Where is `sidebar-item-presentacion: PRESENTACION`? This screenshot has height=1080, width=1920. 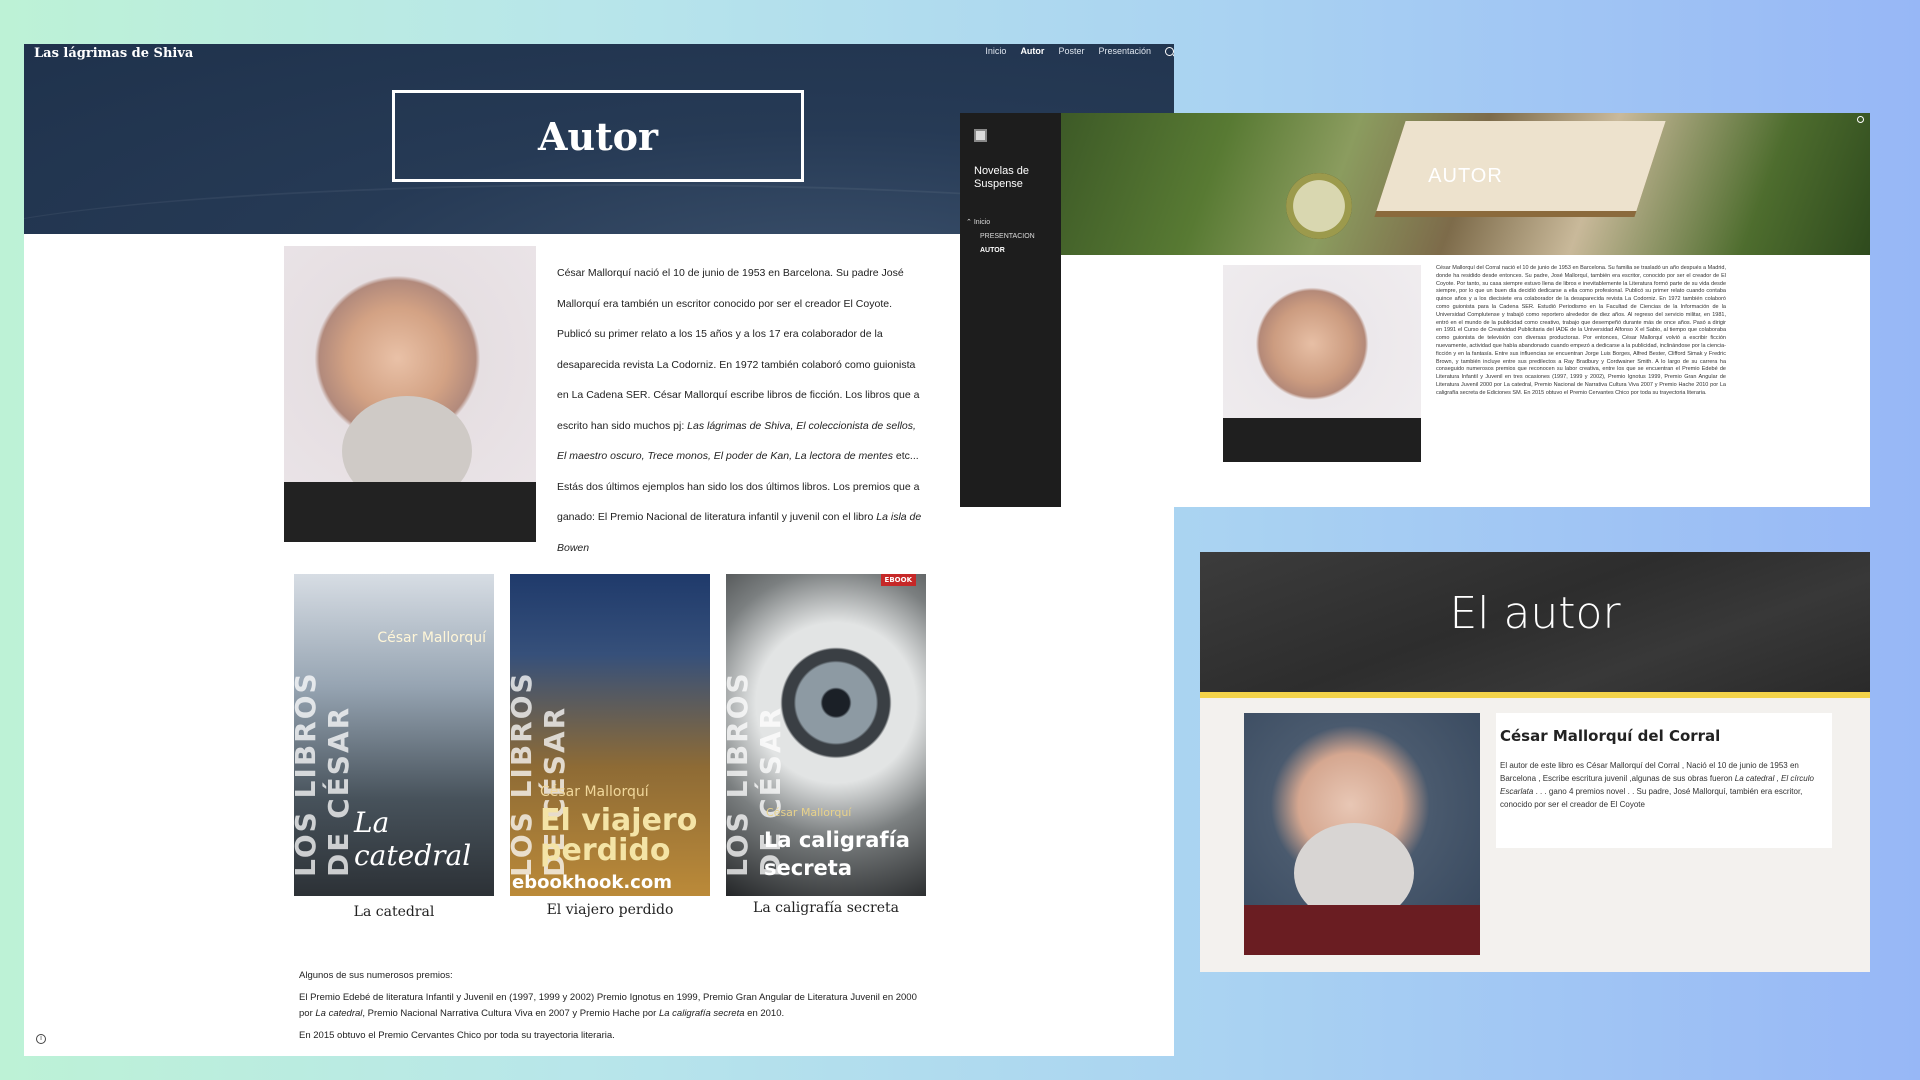 sidebar-item-presentacion: PRESENTACION is located at coordinates (1000, 237).